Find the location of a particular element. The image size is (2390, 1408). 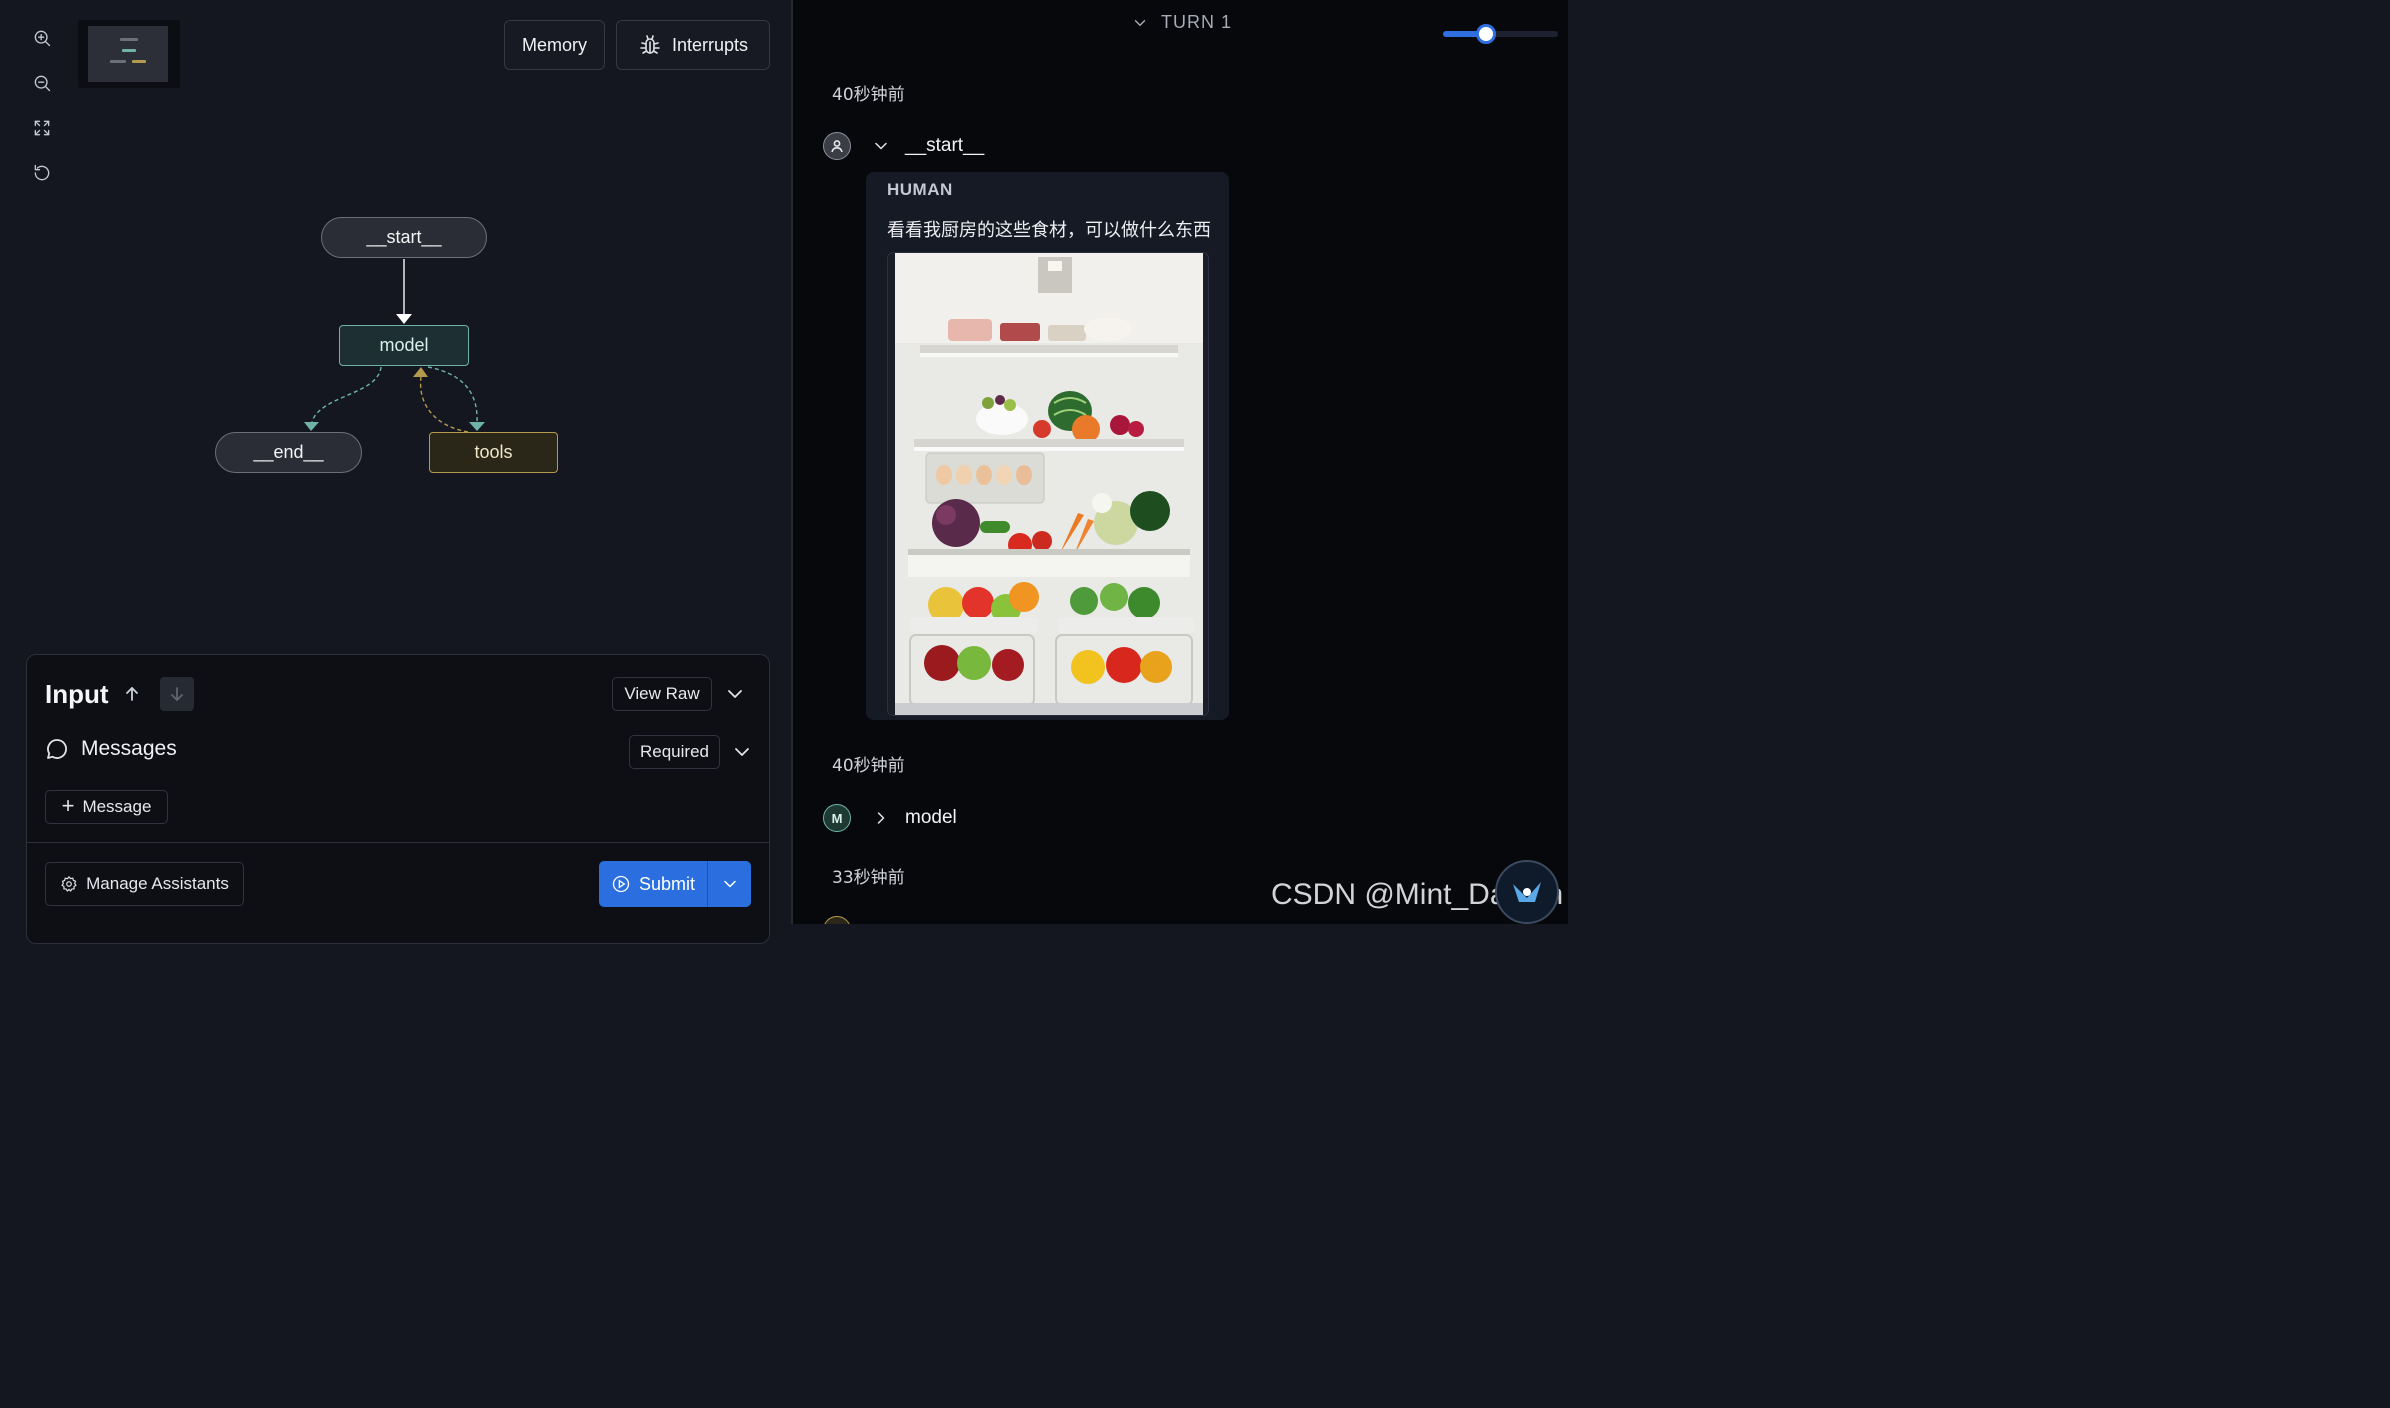

step-node-name: __start__ is located at coordinates (945, 145).